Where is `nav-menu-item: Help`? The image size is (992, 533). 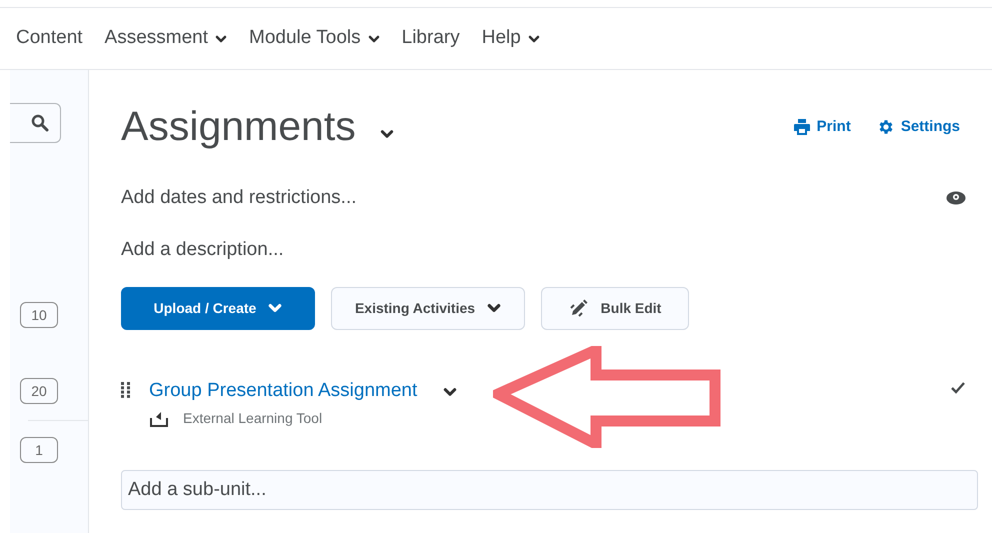 nav-menu-item: Help is located at coordinates (511, 38).